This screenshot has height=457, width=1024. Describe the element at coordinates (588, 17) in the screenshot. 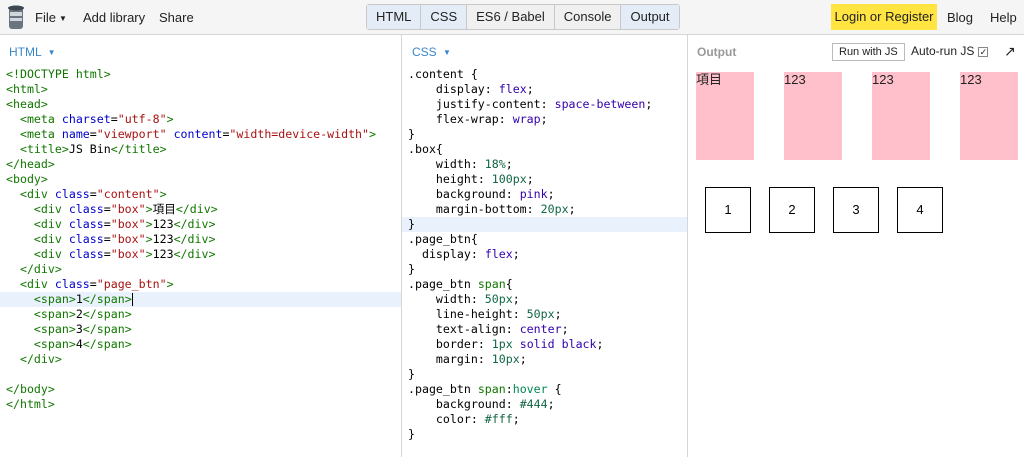

I see `toggle-console: Console` at that location.